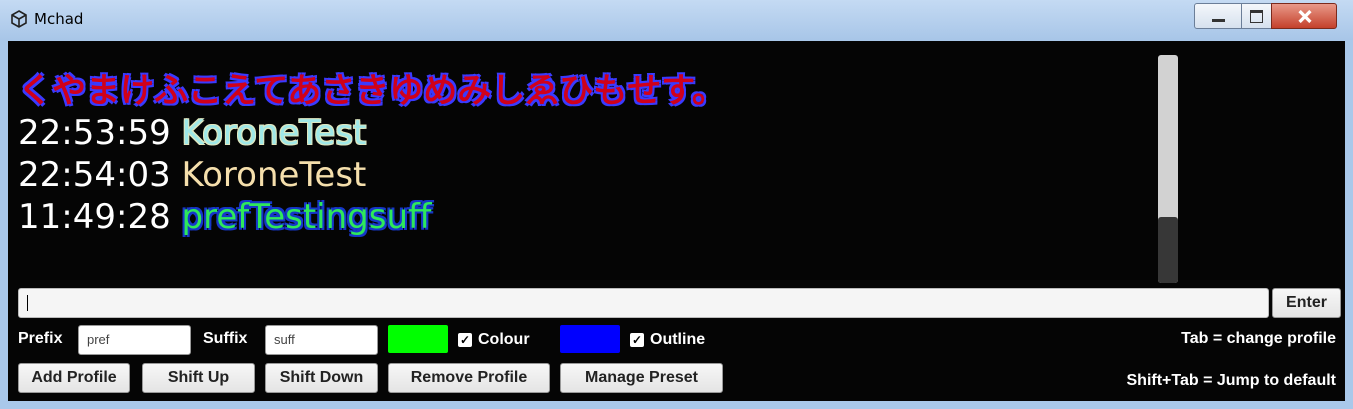 This screenshot has width=1353, height=409. I want to click on chat-message-text: prefTestingsuff, so click(306, 217).